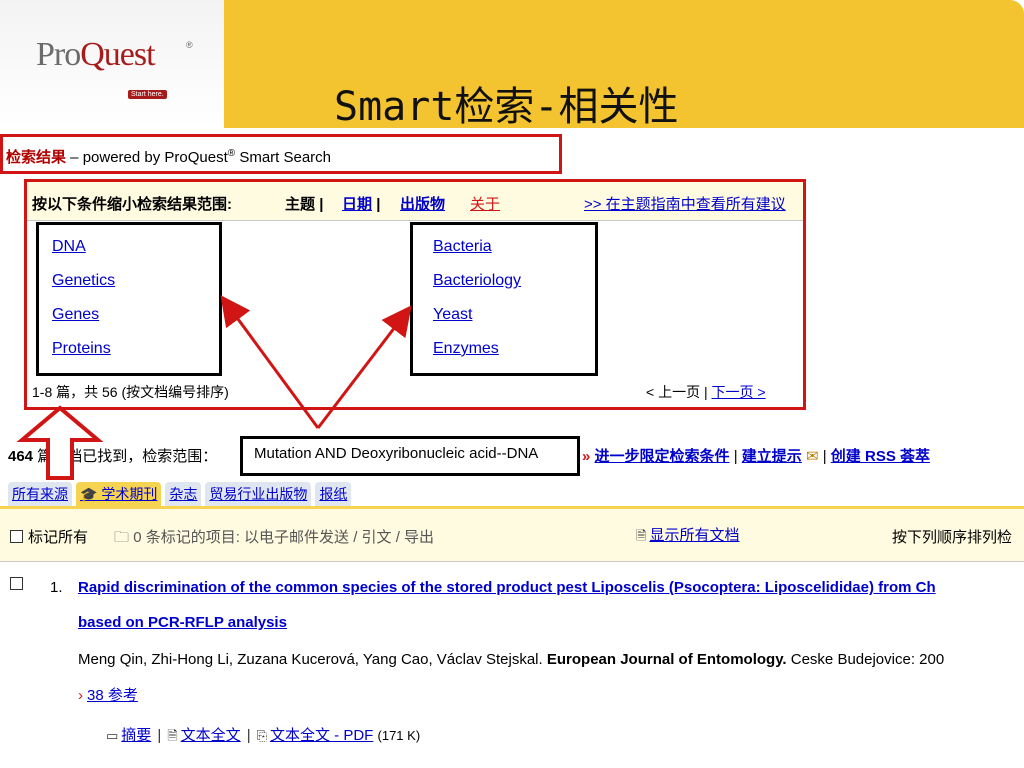 Image resolution: width=1024 pixels, height=768 pixels. I want to click on arrow-to-left-terms, so click(270, 362).